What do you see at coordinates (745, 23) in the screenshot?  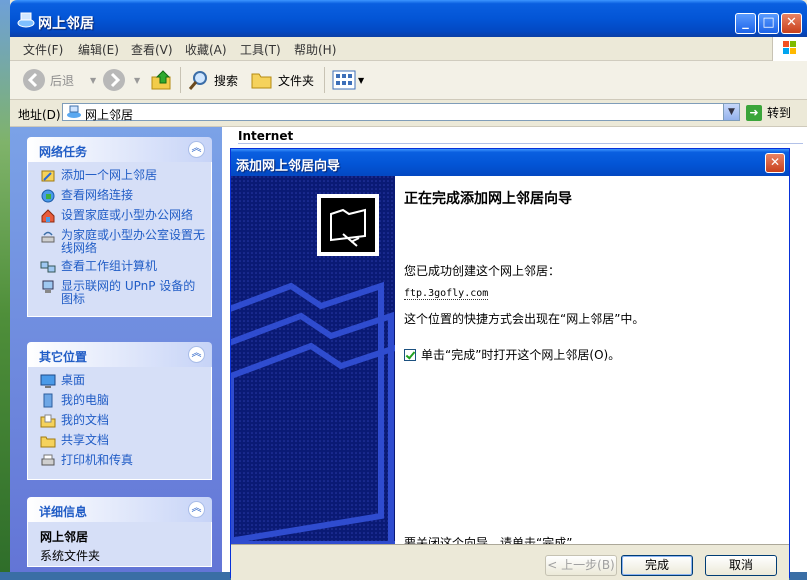 I see `minimize-button: _` at bounding box center [745, 23].